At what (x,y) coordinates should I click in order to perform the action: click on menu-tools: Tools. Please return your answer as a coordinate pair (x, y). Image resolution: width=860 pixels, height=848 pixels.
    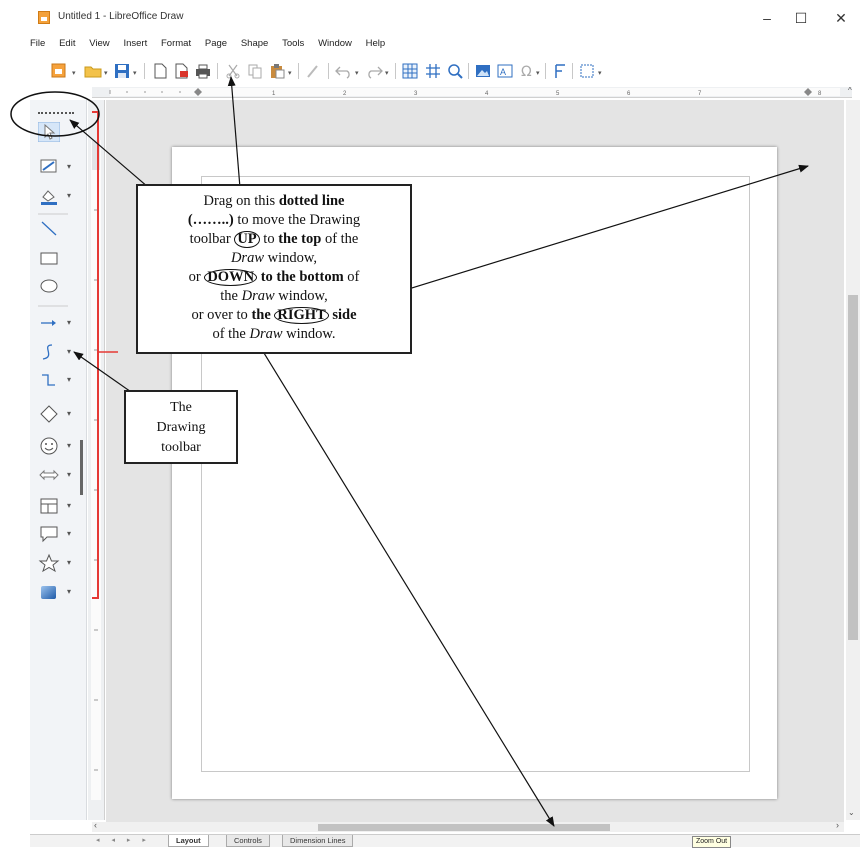
    Looking at the image, I should click on (293, 43).